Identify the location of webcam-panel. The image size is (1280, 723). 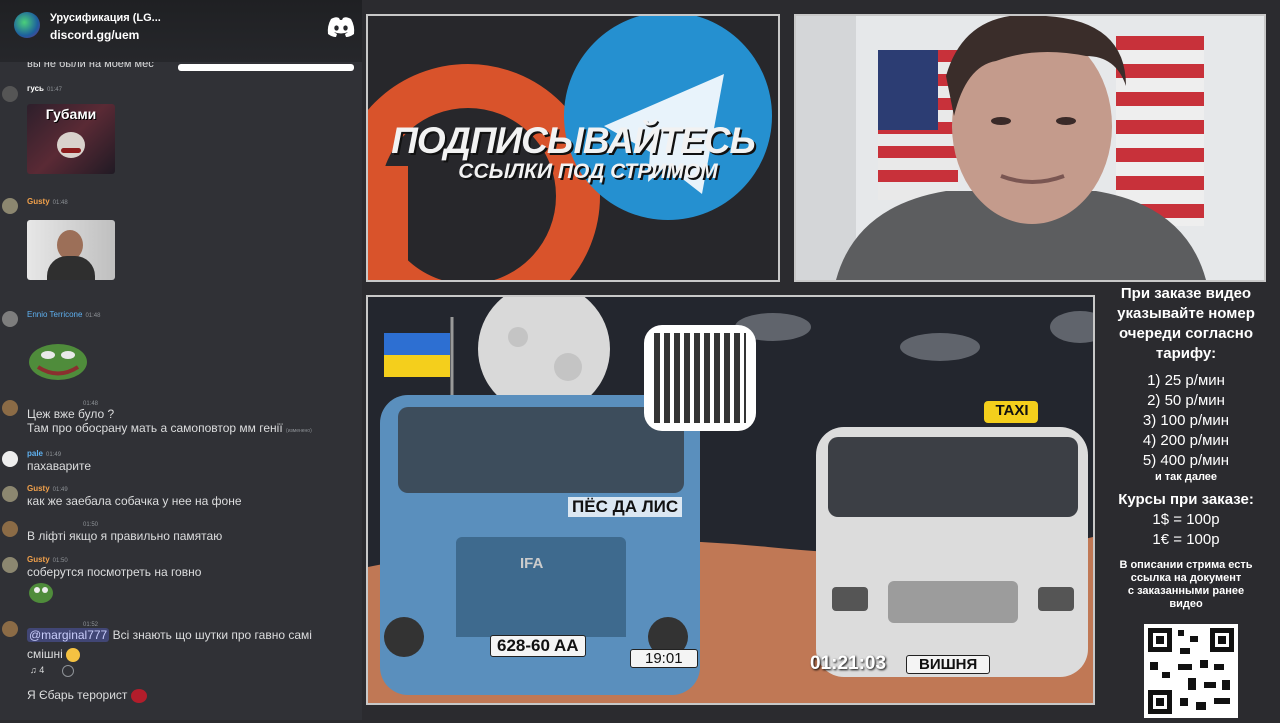
(1030, 148).